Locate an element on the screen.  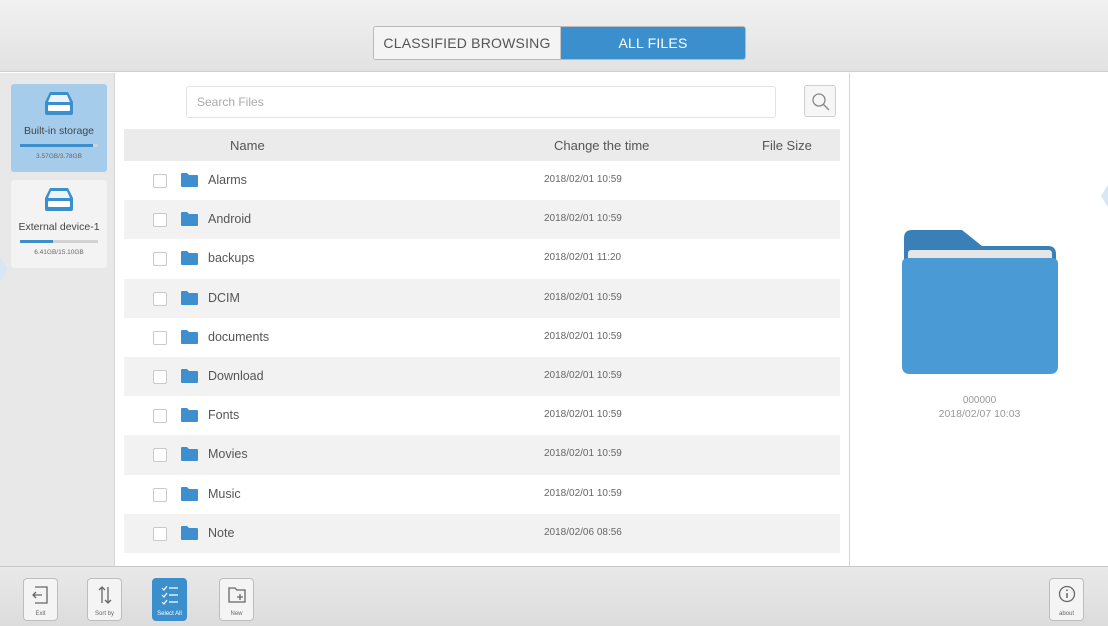
column-name: Name is located at coordinates (247, 145).